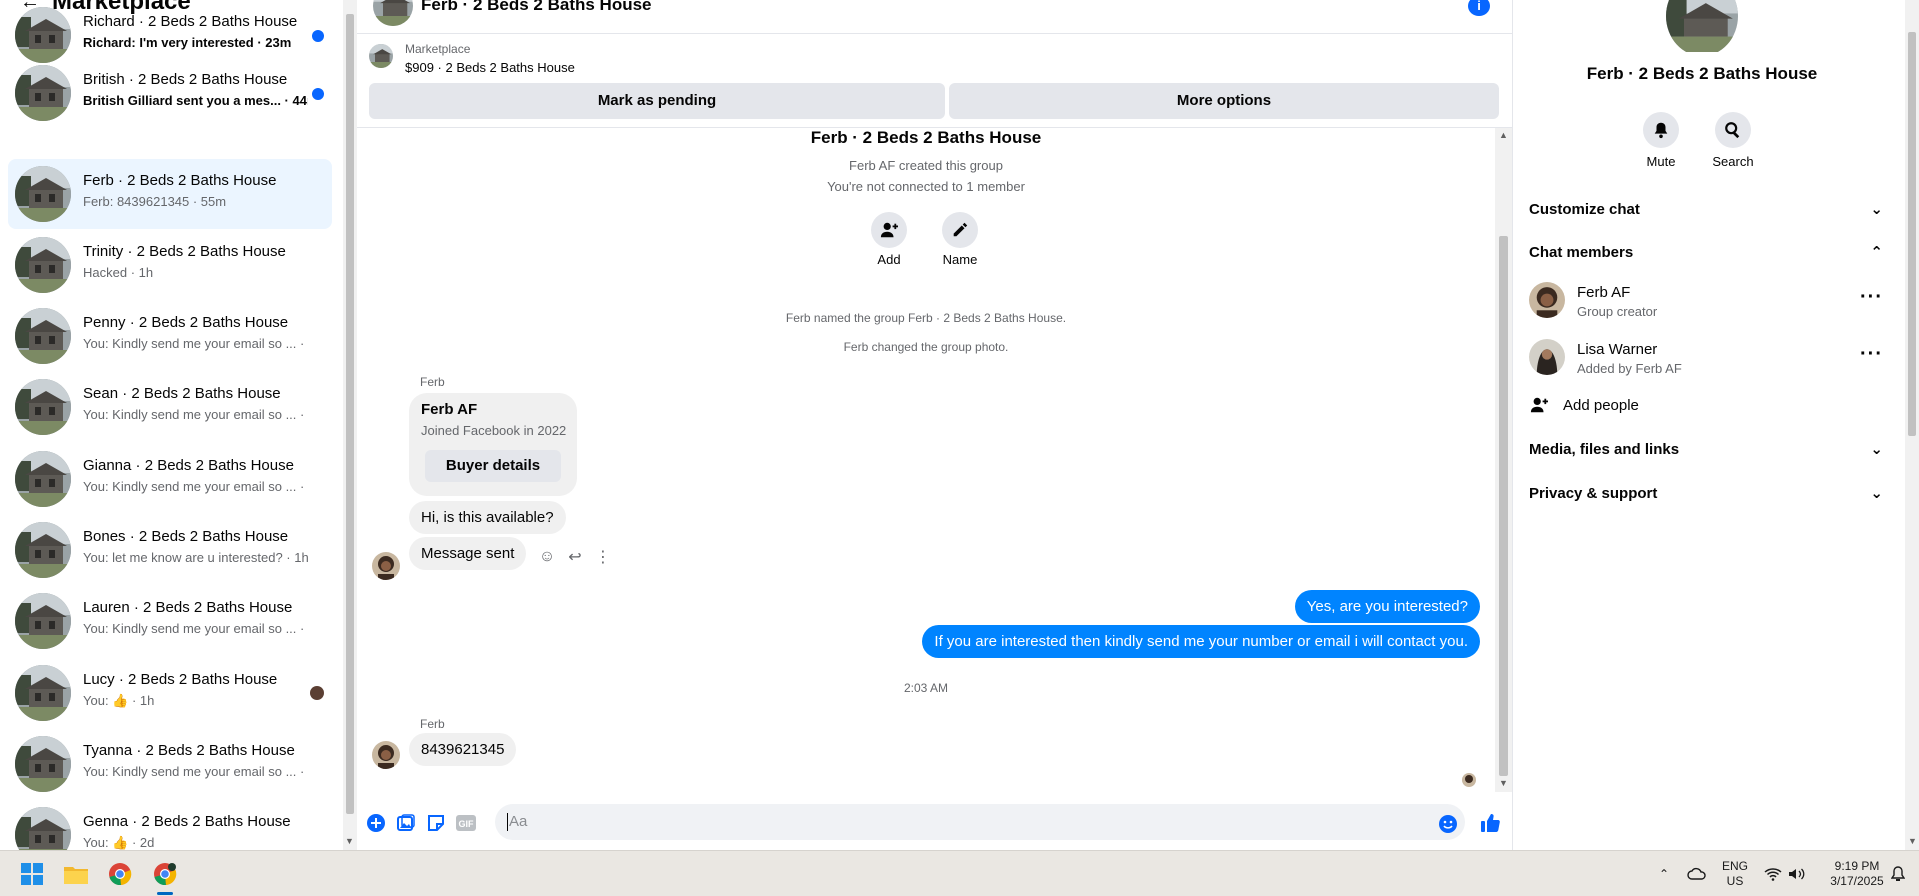  I want to click on thumbs-up-icon, so click(1490, 823).